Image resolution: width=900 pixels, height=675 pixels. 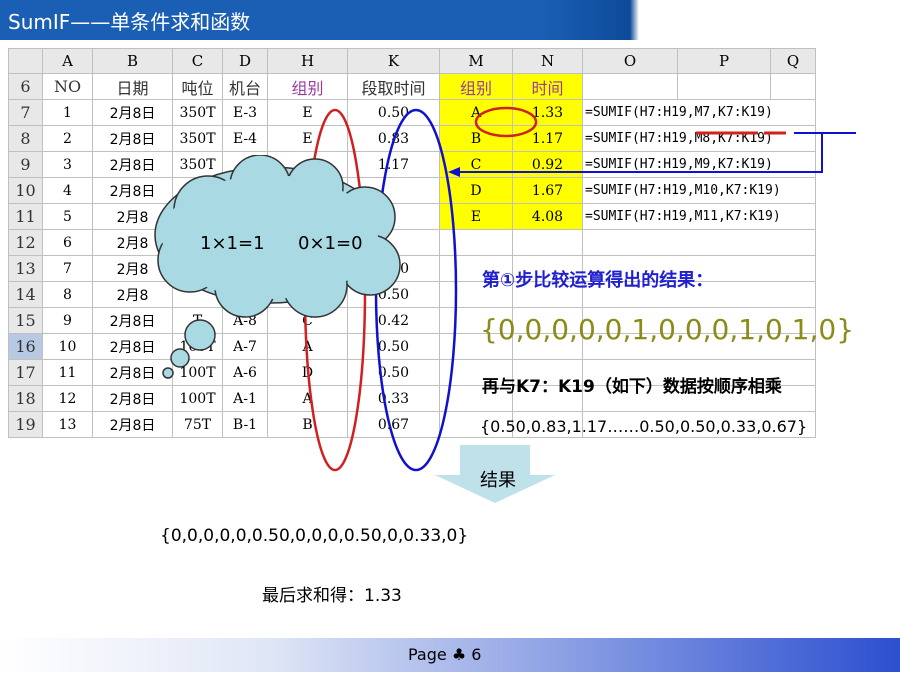 I want to click on result-label: 结果, so click(x=498, y=480).